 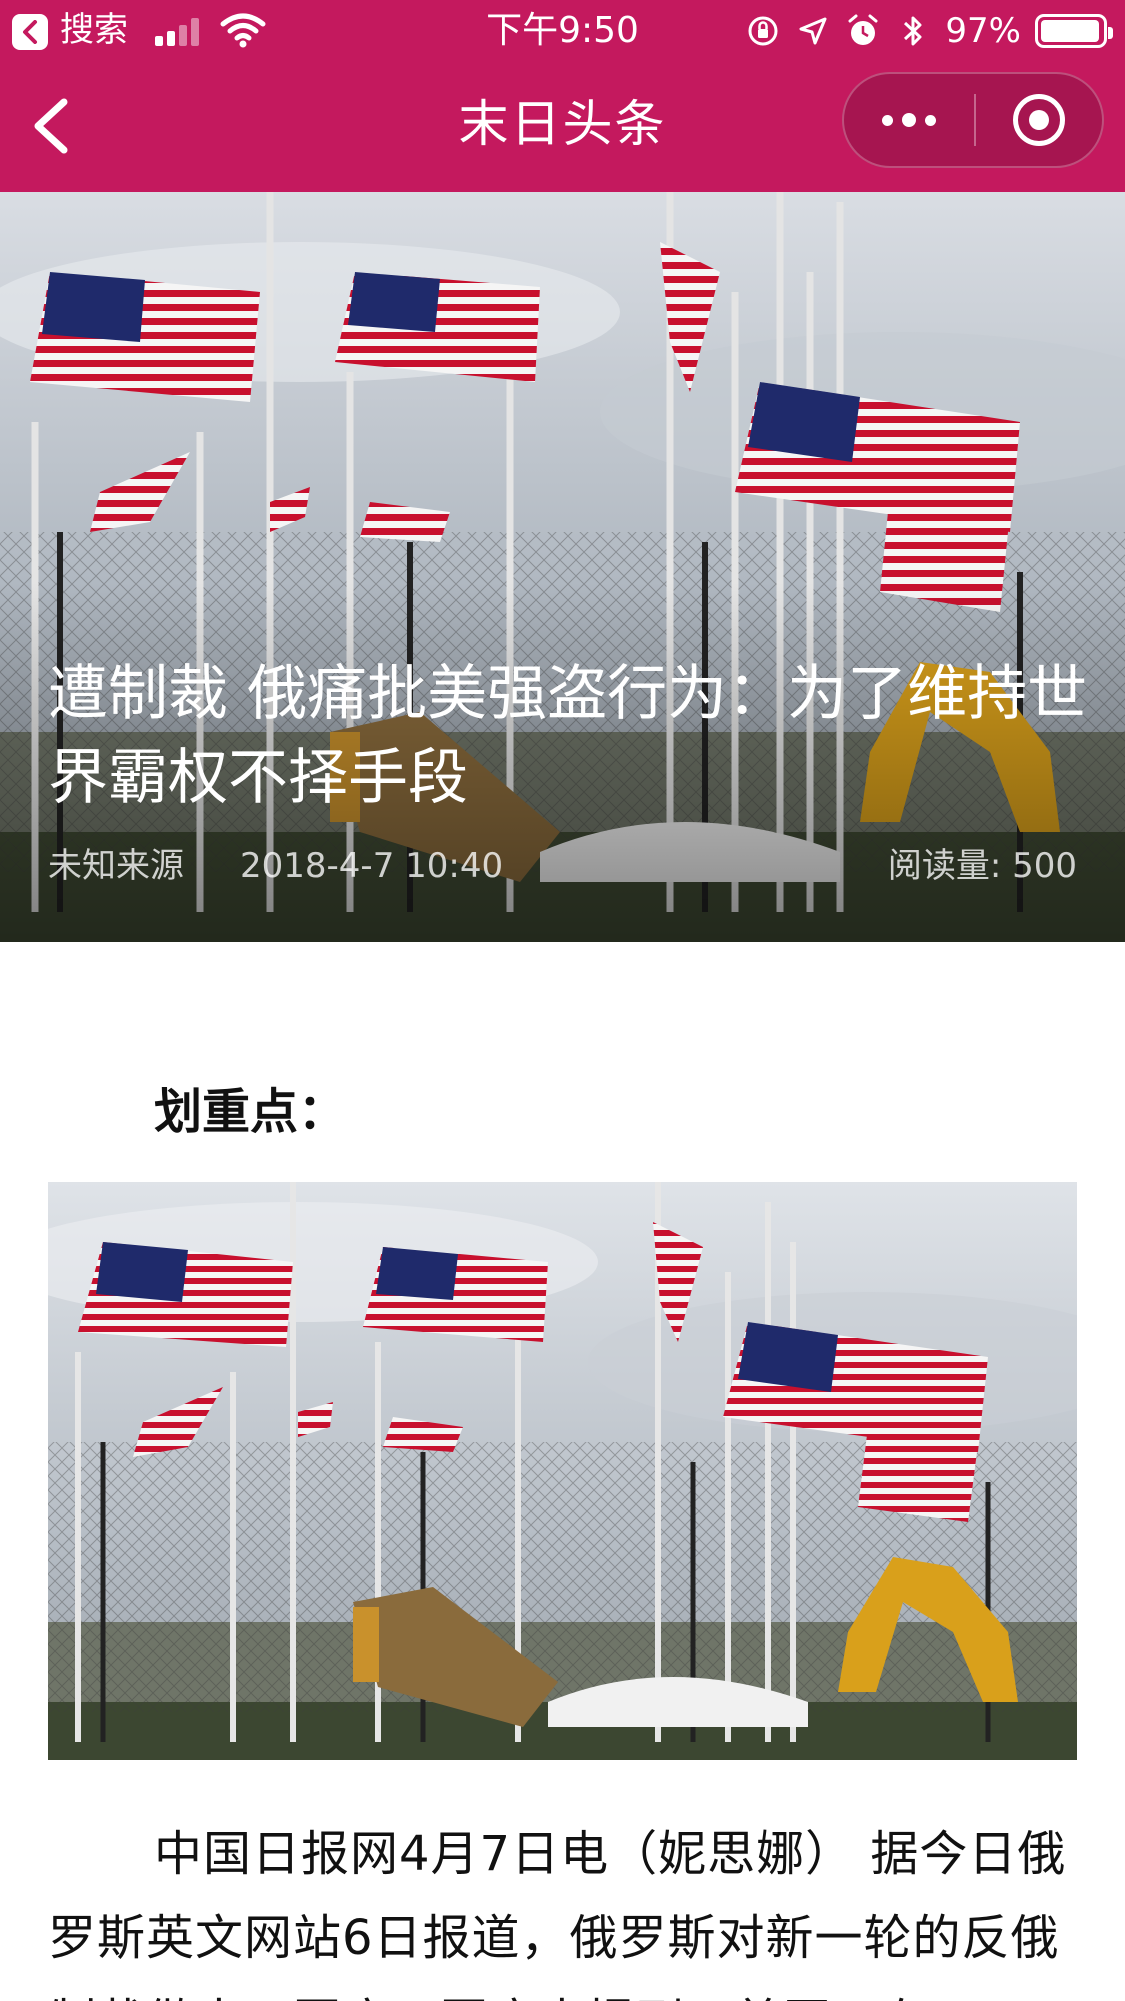 What do you see at coordinates (372, 866) in the screenshot?
I see `article-date: 2018-4-7 10:40` at bounding box center [372, 866].